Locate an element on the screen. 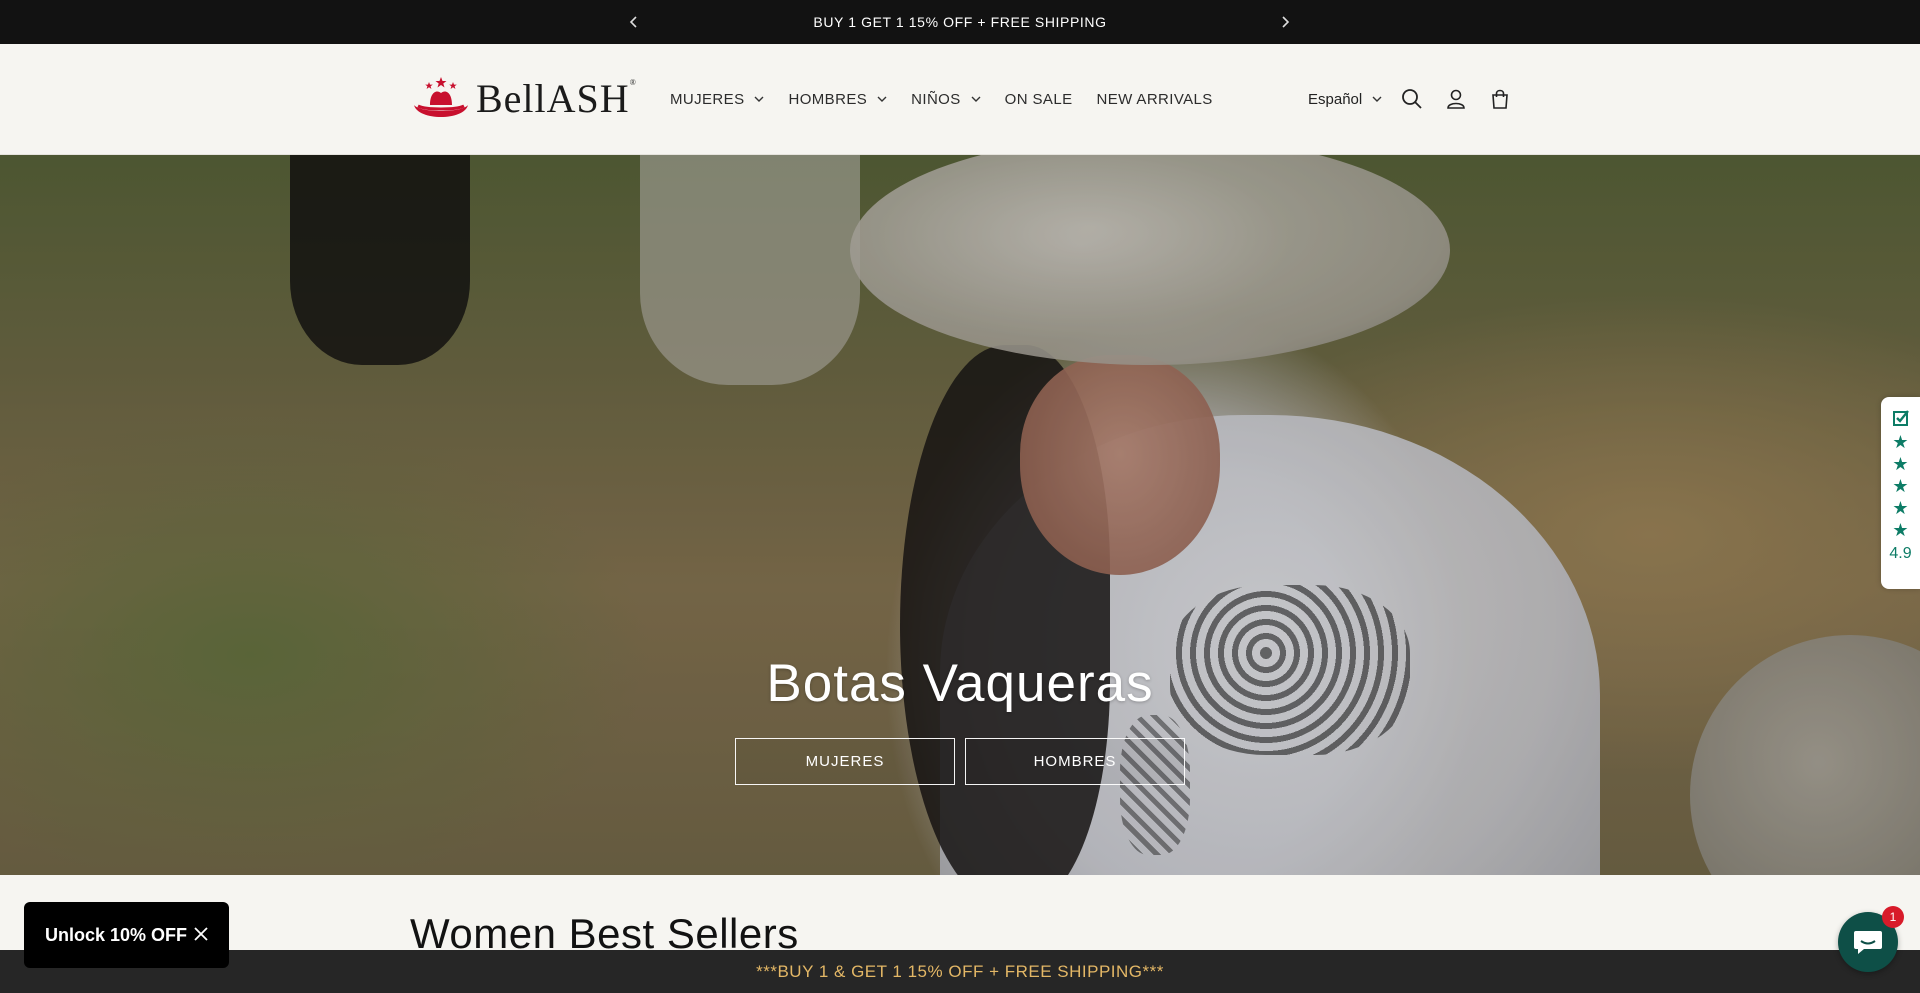 The width and height of the screenshot is (1920, 993). close-icon is located at coordinates (201, 934).